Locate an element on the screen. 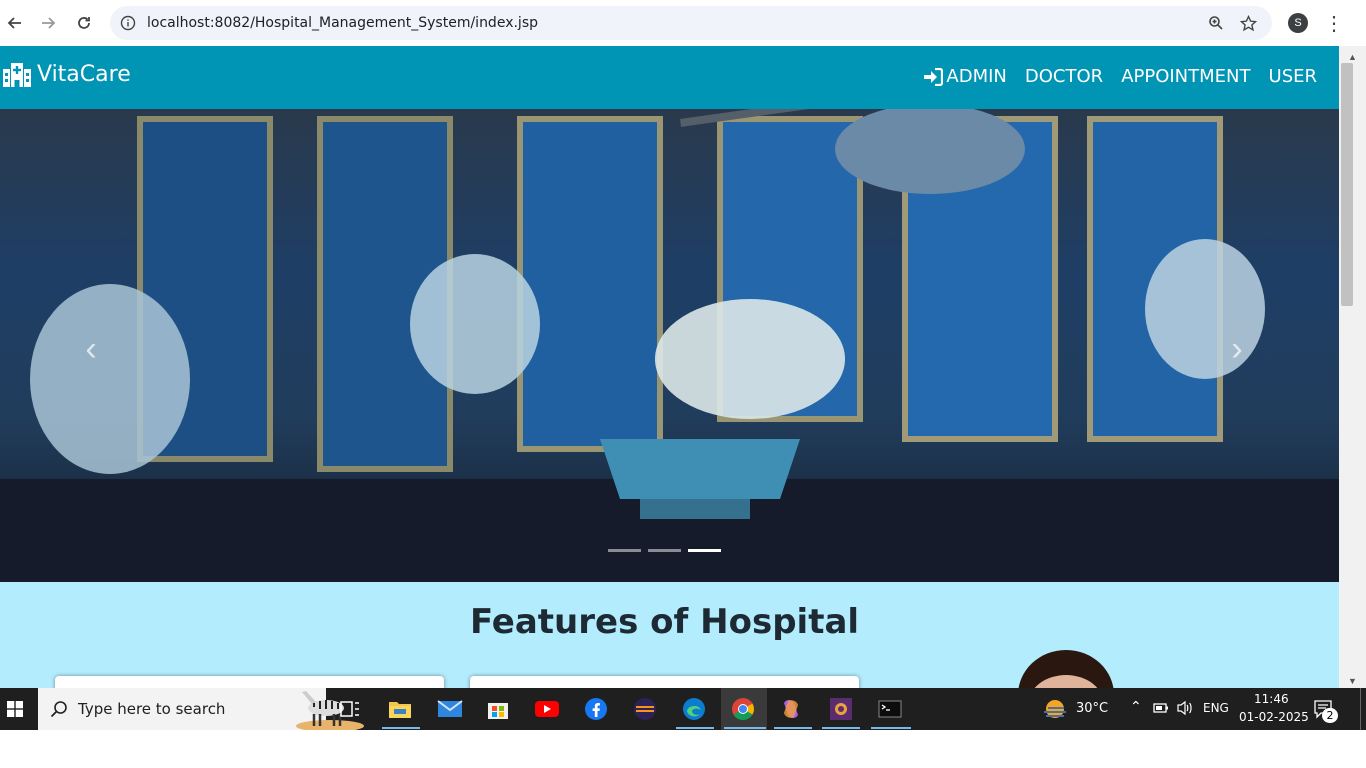  chrome-icon is located at coordinates (743, 709).